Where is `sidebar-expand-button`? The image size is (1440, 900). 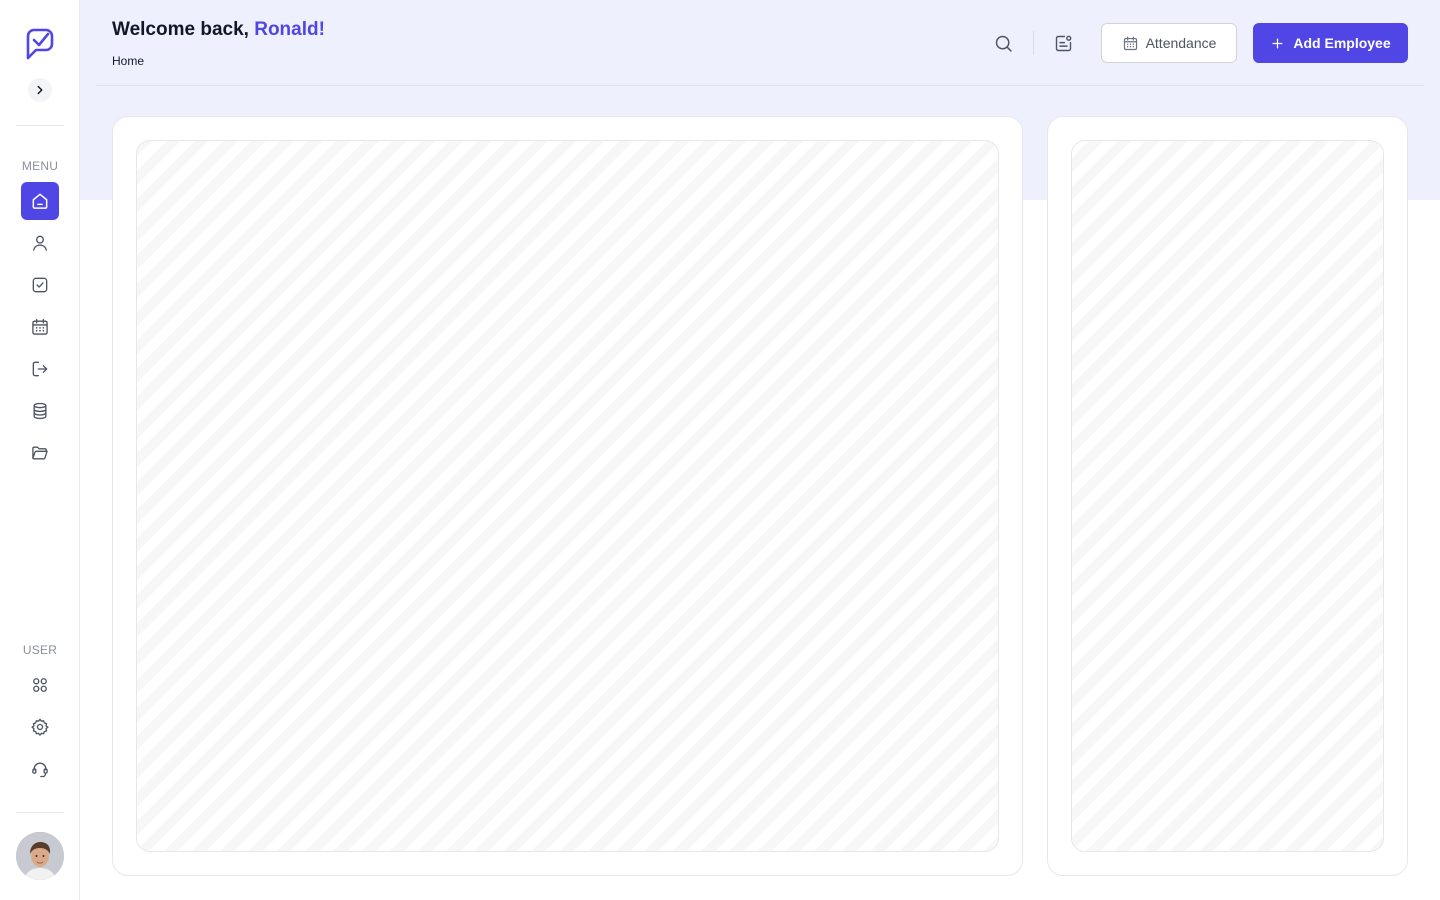 sidebar-expand-button is located at coordinates (40, 90).